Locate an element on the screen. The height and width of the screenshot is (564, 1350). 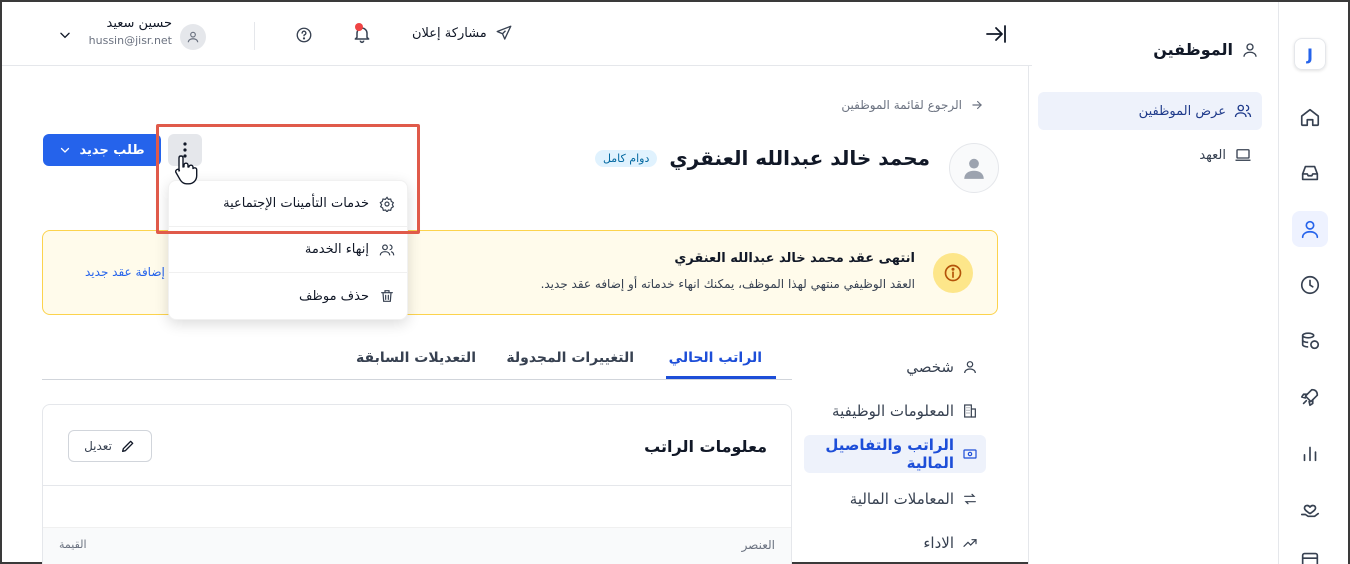
user-email: hussin@jisr.net is located at coordinates (130, 40).